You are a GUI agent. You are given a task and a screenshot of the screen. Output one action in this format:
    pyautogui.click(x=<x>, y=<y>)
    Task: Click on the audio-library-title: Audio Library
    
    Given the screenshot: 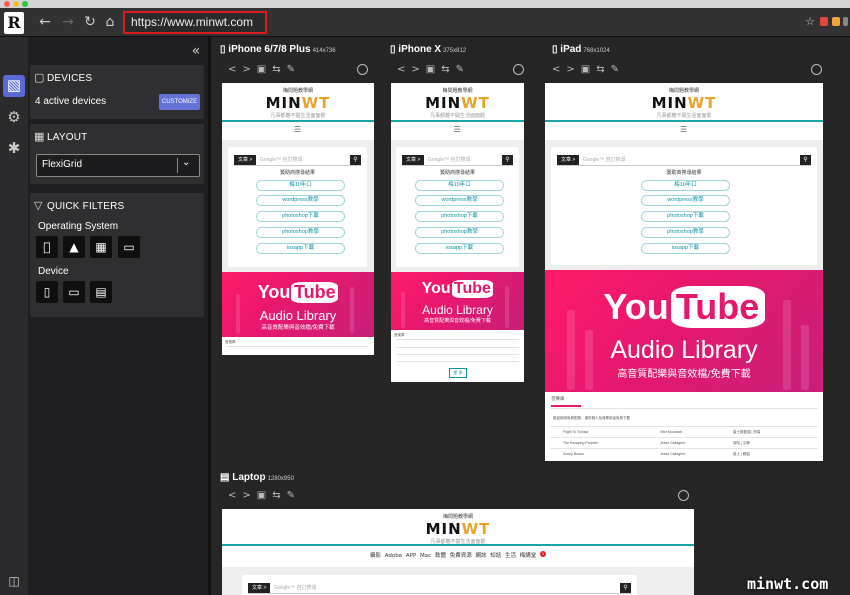 What is the action you would take?
    pyautogui.click(x=457, y=310)
    